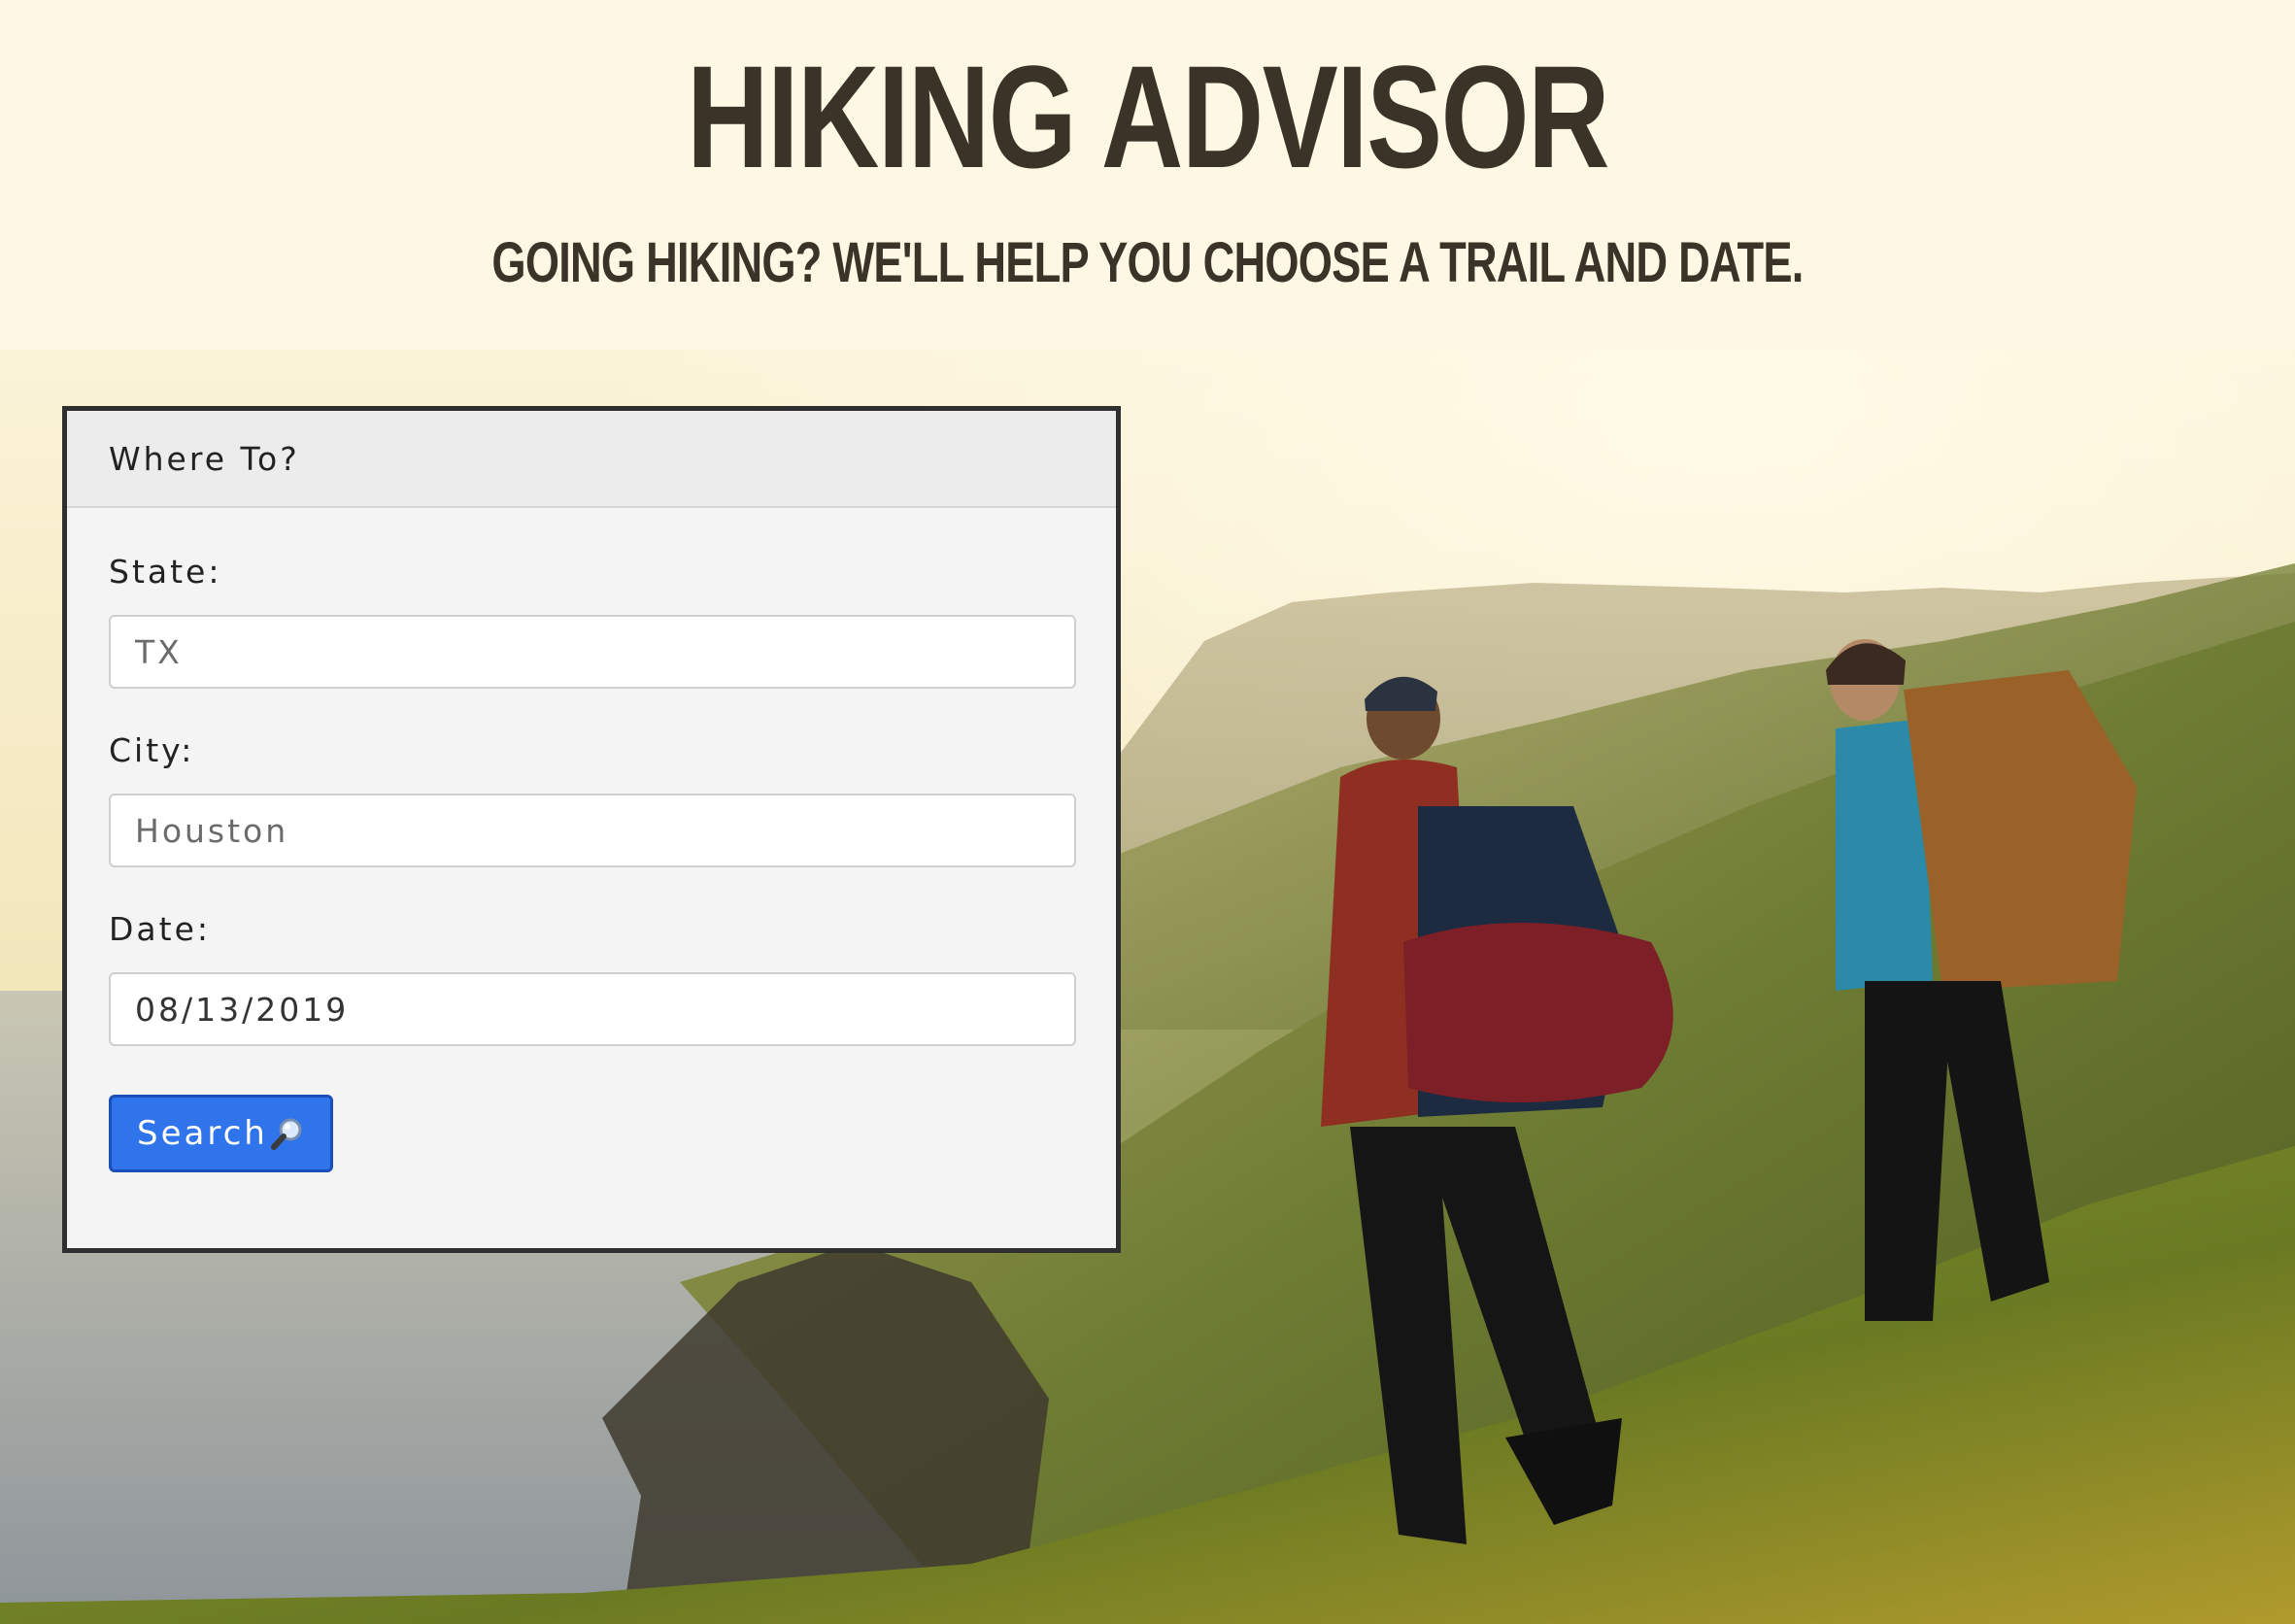 This screenshot has height=1624, width=2295. Describe the element at coordinates (592, 1009) in the screenshot. I see `date-input` at that location.